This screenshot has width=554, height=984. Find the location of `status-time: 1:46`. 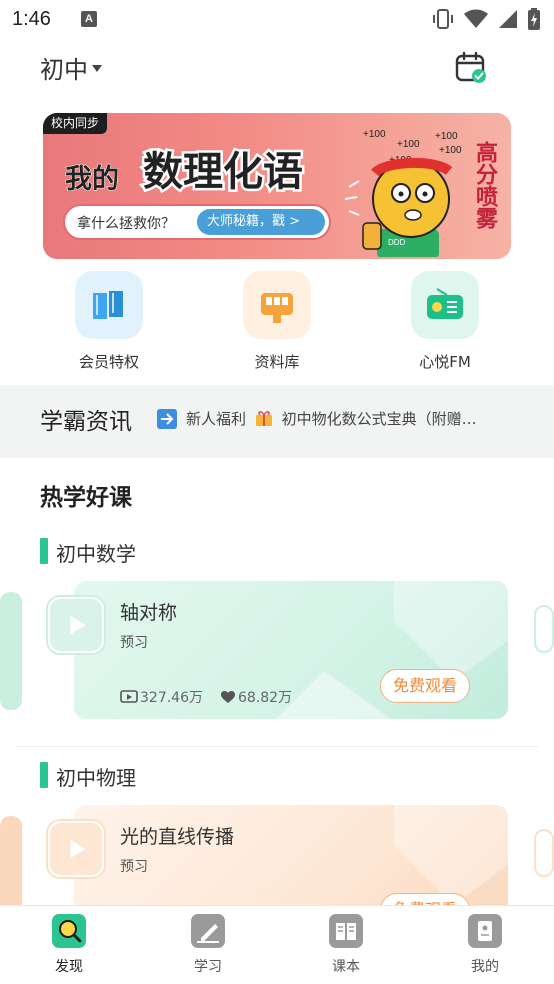

status-time: 1:46 is located at coordinates (31, 18).